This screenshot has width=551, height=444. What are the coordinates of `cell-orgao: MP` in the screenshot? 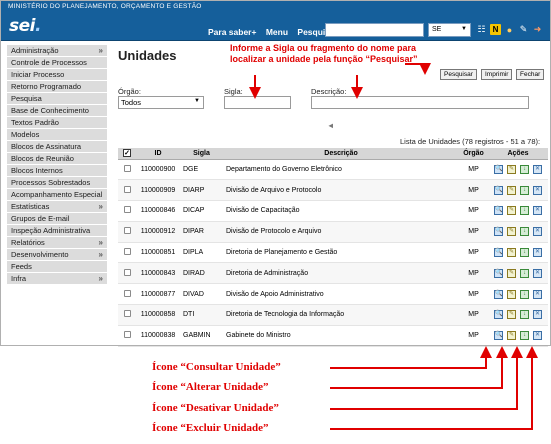 It's located at (473, 294).